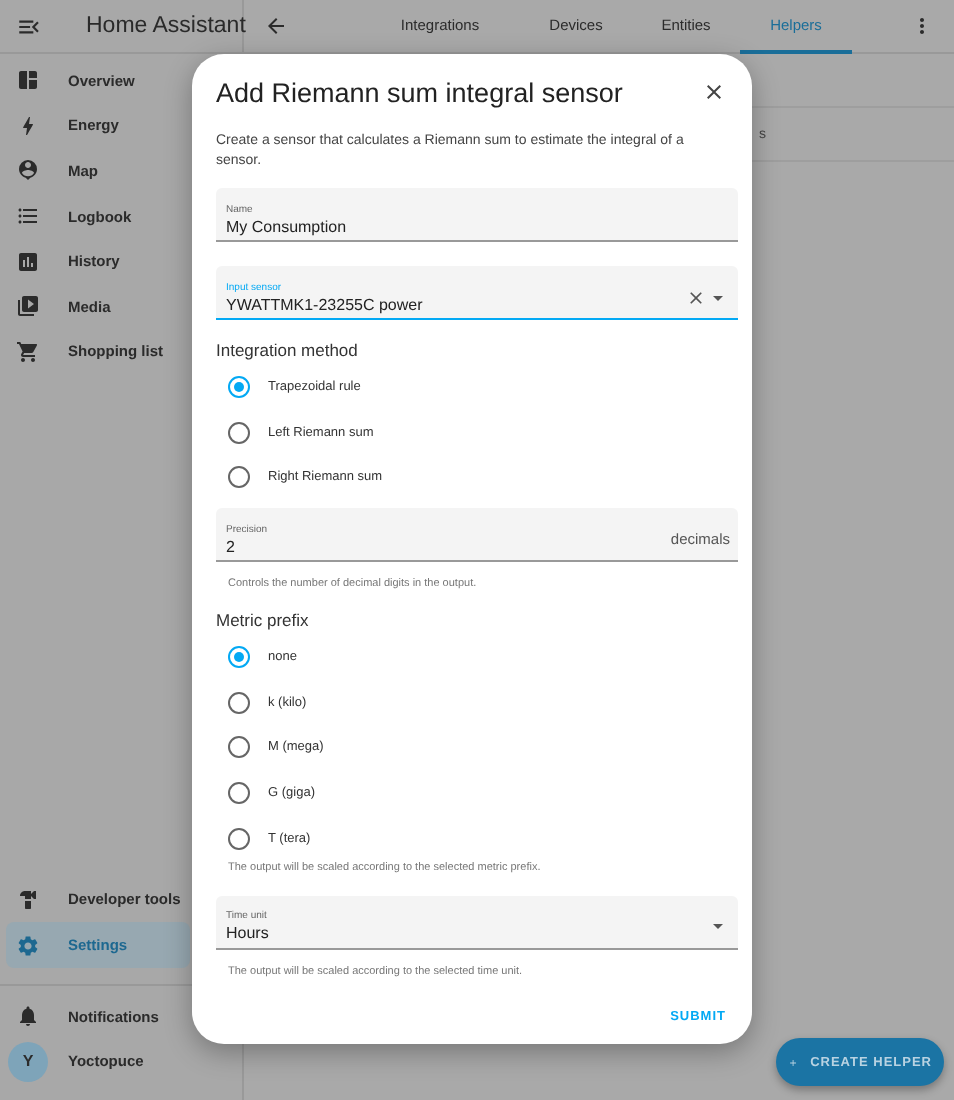  I want to click on back-arrow-icon, so click(276, 26).